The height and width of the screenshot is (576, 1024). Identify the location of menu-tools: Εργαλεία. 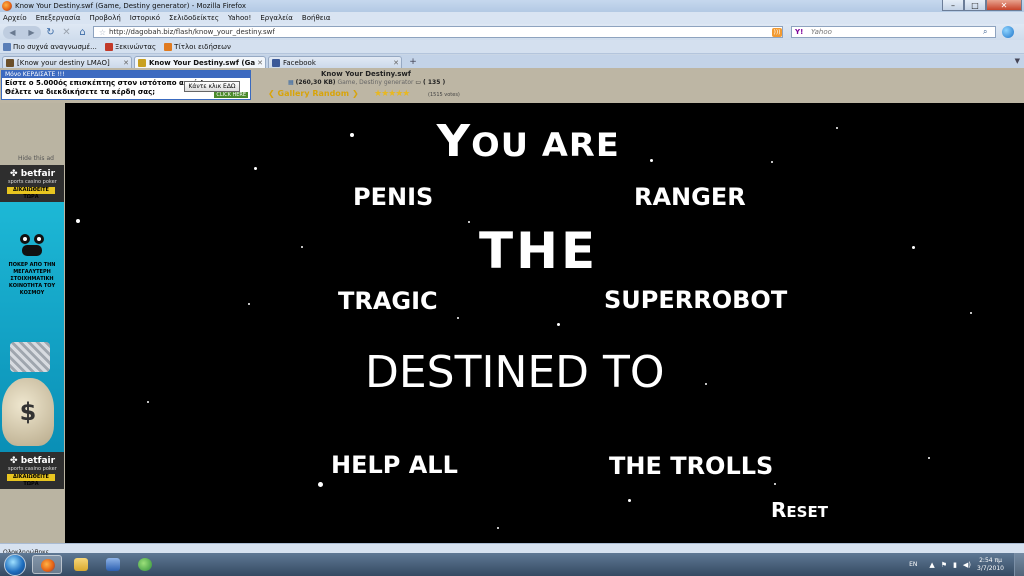
(276, 18).